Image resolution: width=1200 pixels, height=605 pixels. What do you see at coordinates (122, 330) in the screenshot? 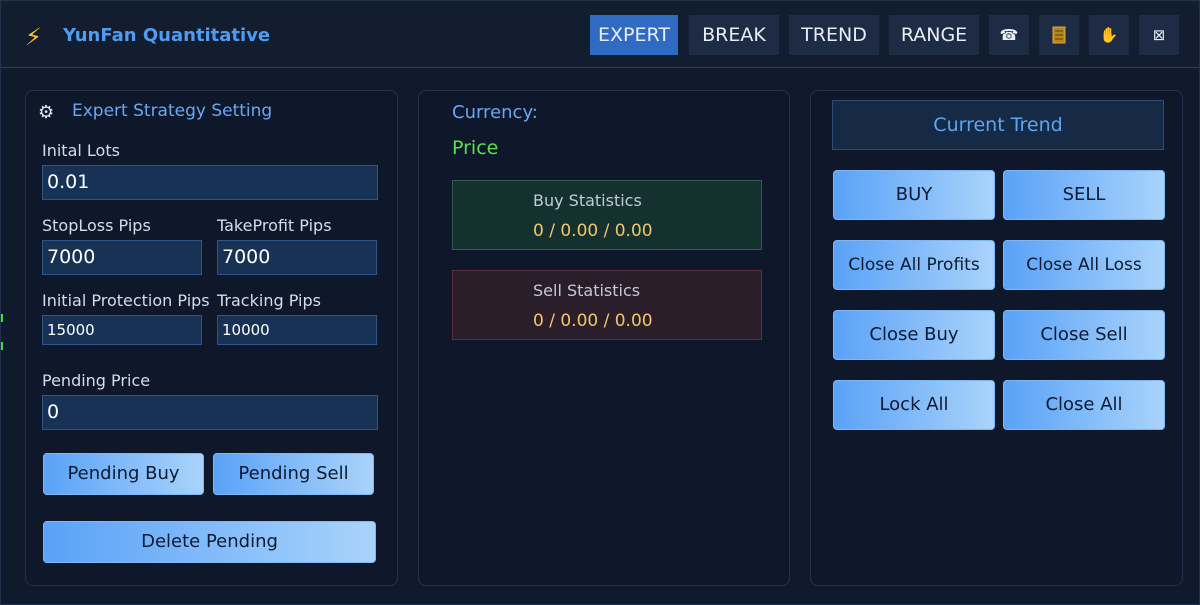
I see `initial-protection-field: 15000` at bounding box center [122, 330].